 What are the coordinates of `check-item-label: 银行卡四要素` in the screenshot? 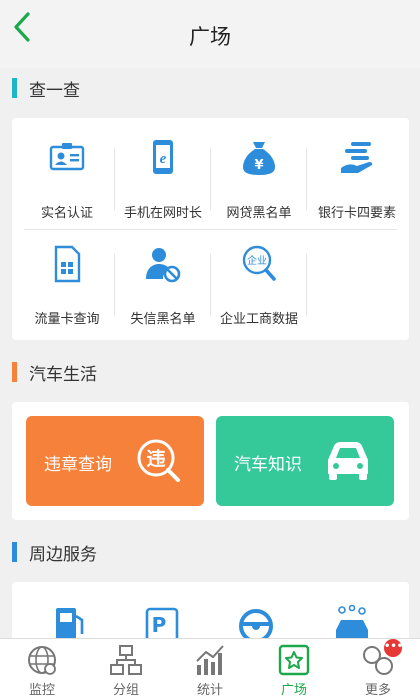 It's located at (356, 213).